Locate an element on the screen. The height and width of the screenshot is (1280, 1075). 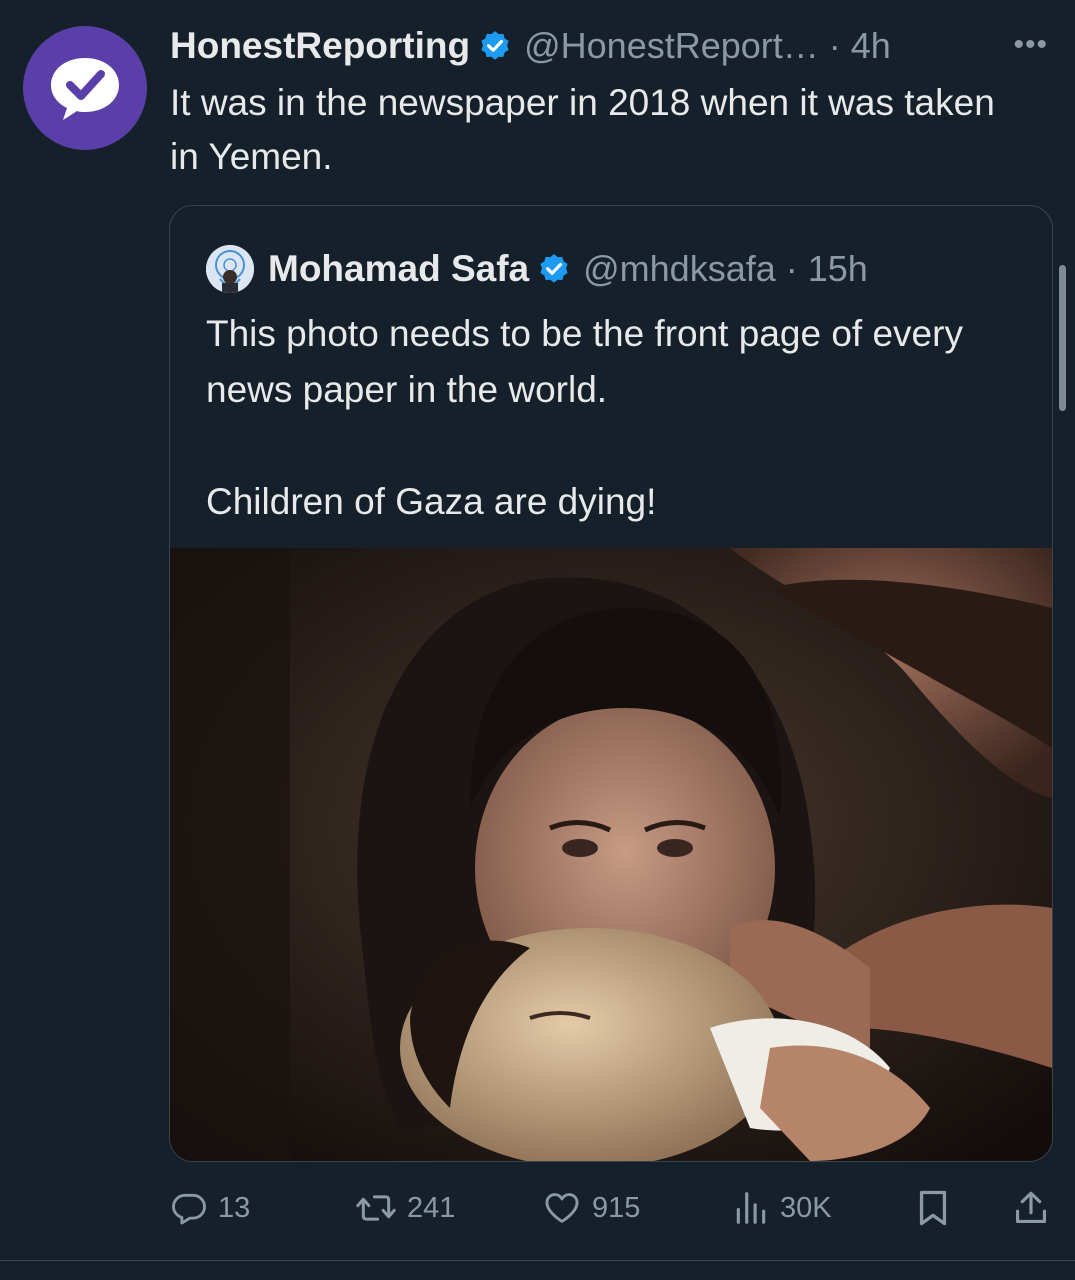
like-count: 915 is located at coordinates (616, 1207).